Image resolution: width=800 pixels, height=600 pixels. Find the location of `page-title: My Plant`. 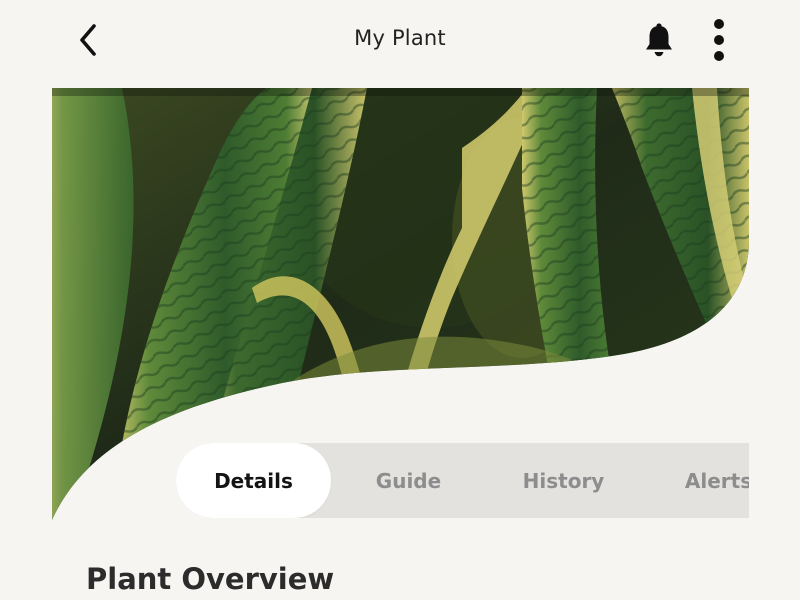

page-title: My Plant is located at coordinates (400, 38).